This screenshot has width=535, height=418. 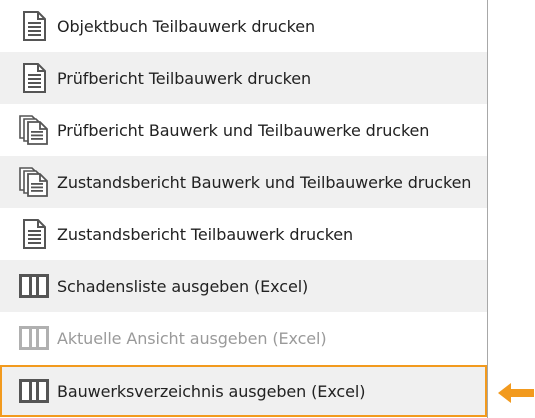 I want to click on arrow-left-icon, so click(x=516, y=393).